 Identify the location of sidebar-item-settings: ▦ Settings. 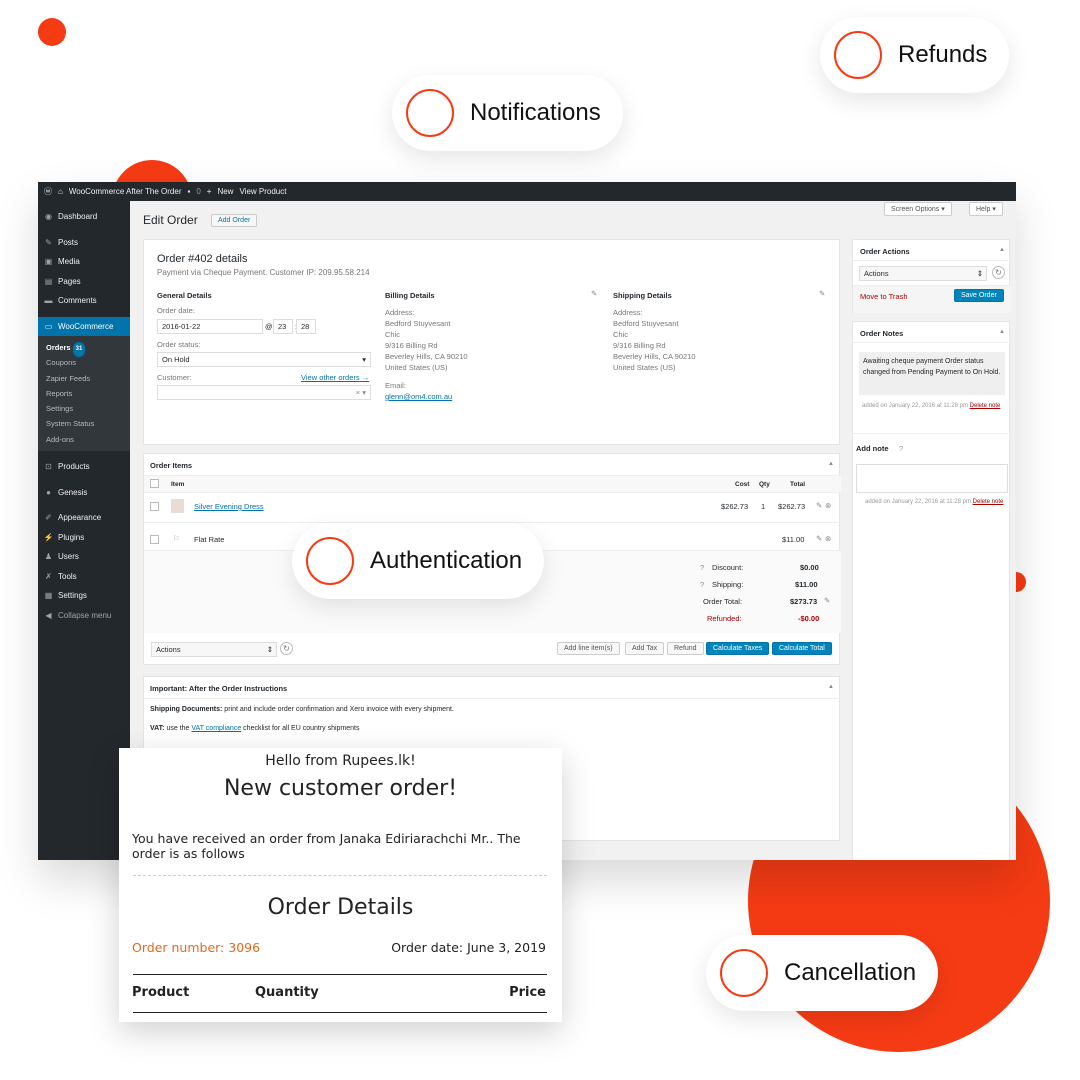
(84, 596).